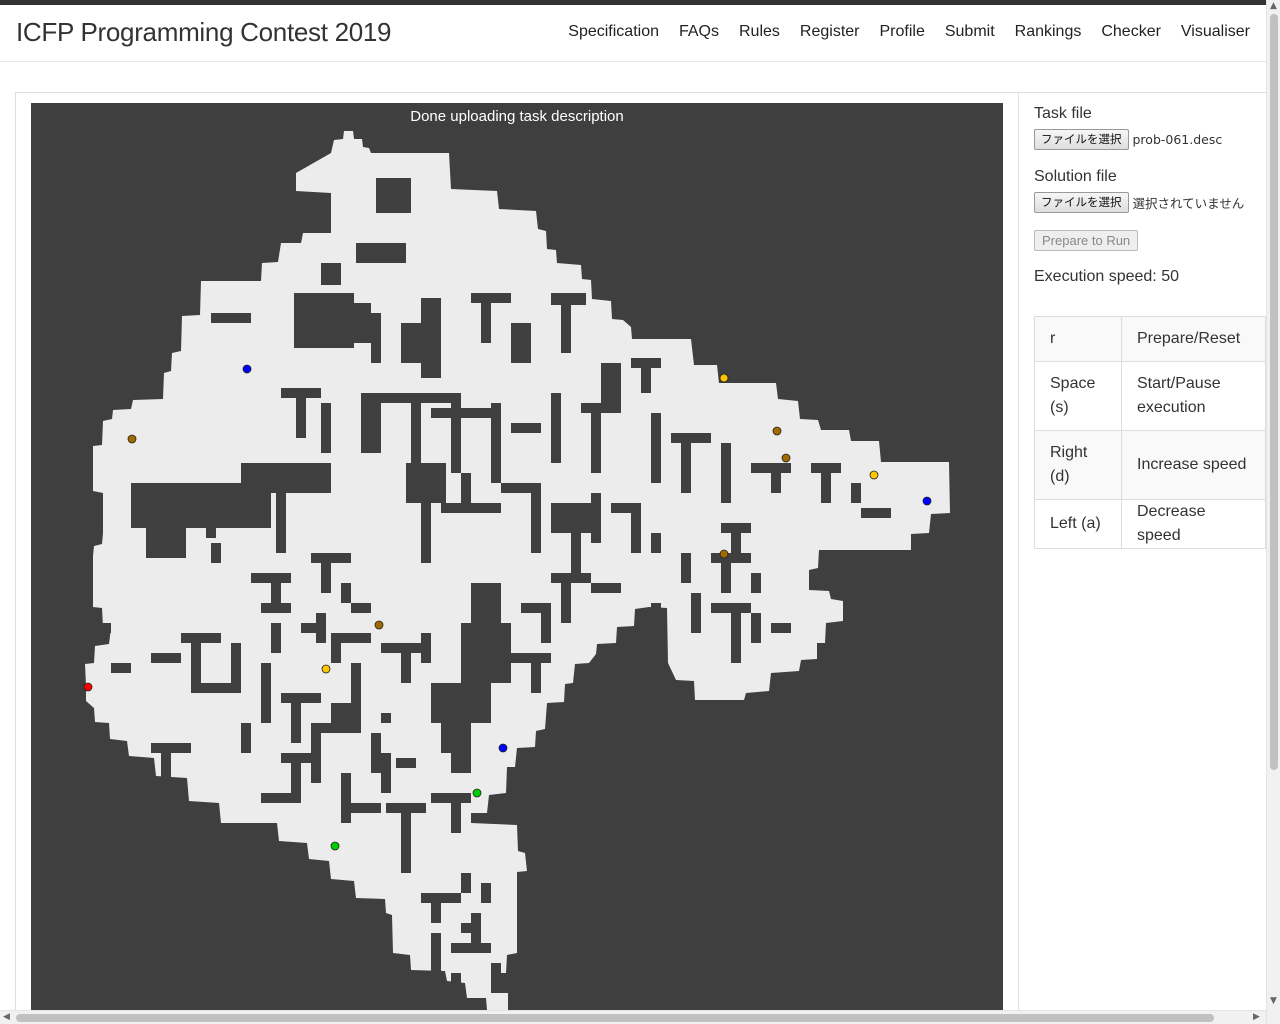  What do you see at coordinates (901, 32) in the screenshot?
I see `nav-profile: Profile` at bounding box center [901, 32].